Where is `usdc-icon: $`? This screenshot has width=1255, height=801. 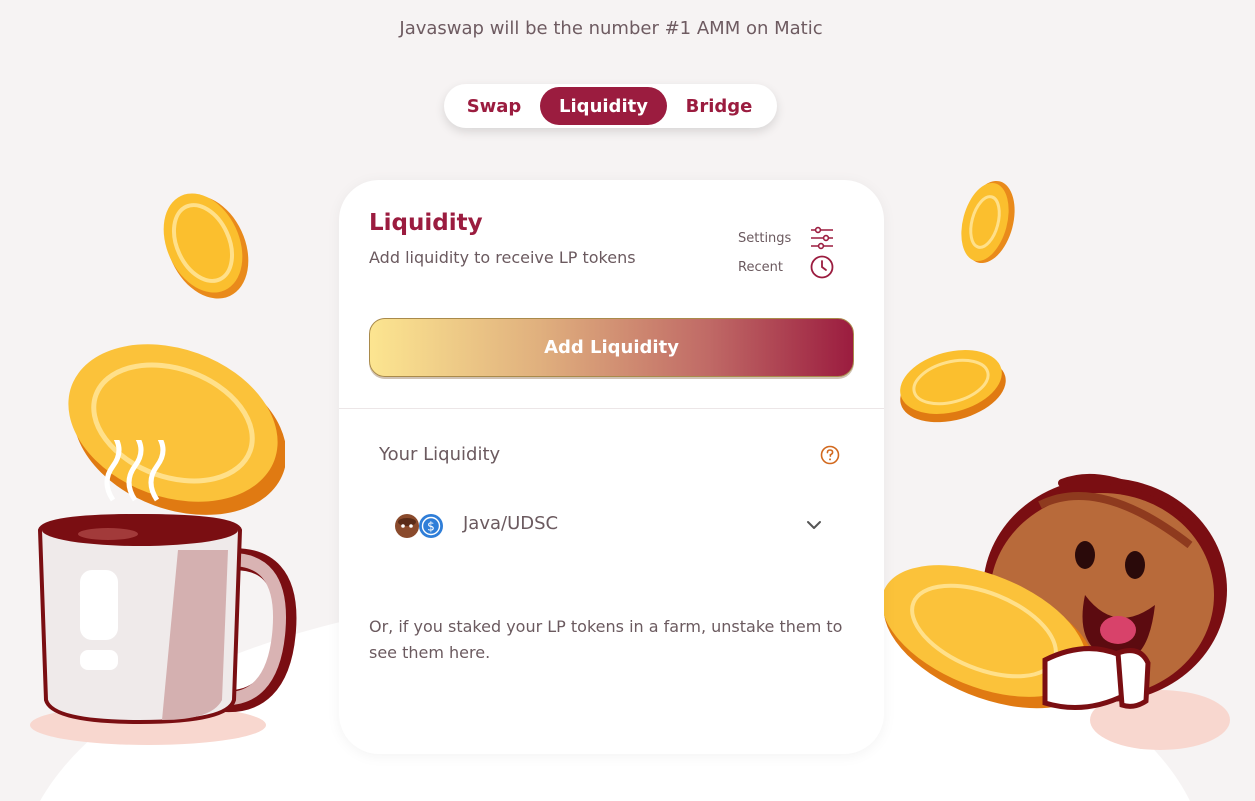
usdc-icon: $ is located at coordinates (431, 526).